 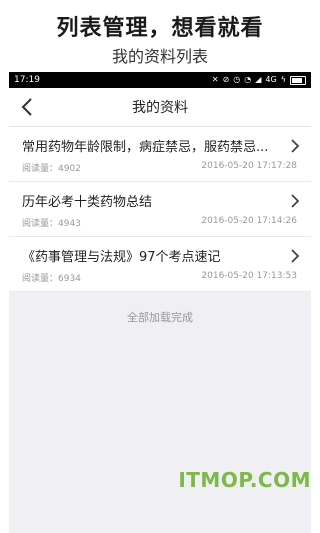 I want to click on watermark-logo: ITMOP.COM, so click(x=244, y=480).